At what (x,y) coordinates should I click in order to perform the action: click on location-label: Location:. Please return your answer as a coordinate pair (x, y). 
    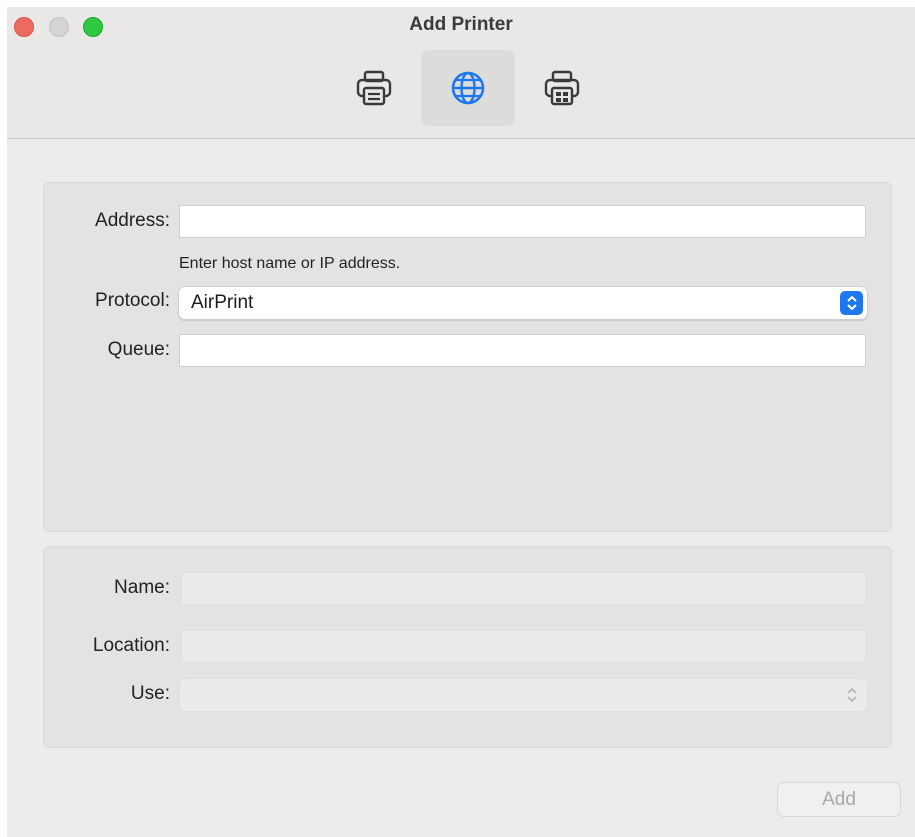
    Looking at the image, I should click on (131, 645).